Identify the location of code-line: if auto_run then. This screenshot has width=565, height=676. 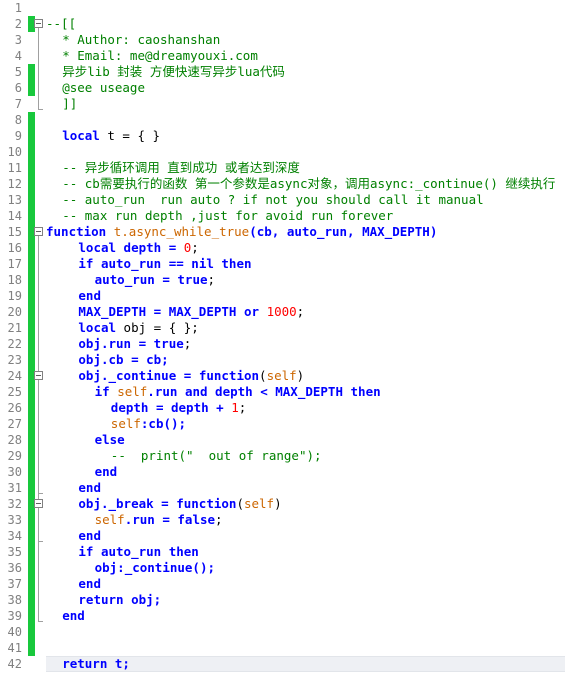
(138, 552).